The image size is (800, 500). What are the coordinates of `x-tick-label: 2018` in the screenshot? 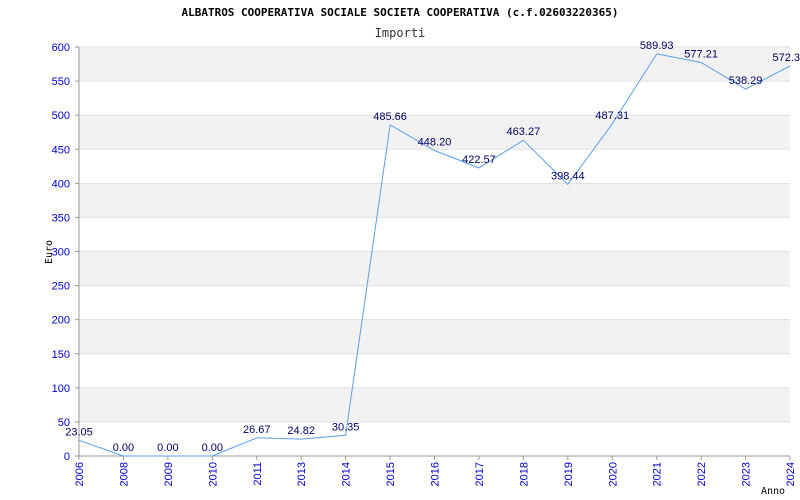 It's located at (524, 474).